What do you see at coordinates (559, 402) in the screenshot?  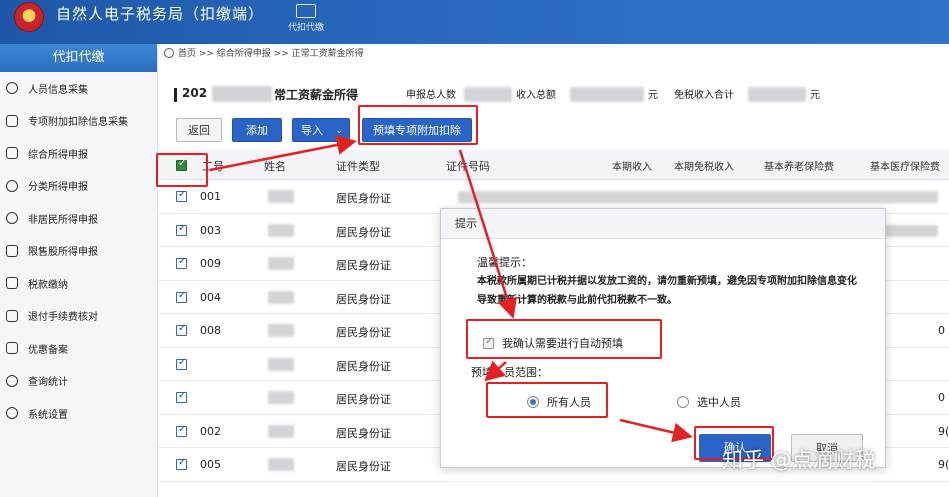 I see `option-all-people: 所有人员` at bounding box center [559, 402].